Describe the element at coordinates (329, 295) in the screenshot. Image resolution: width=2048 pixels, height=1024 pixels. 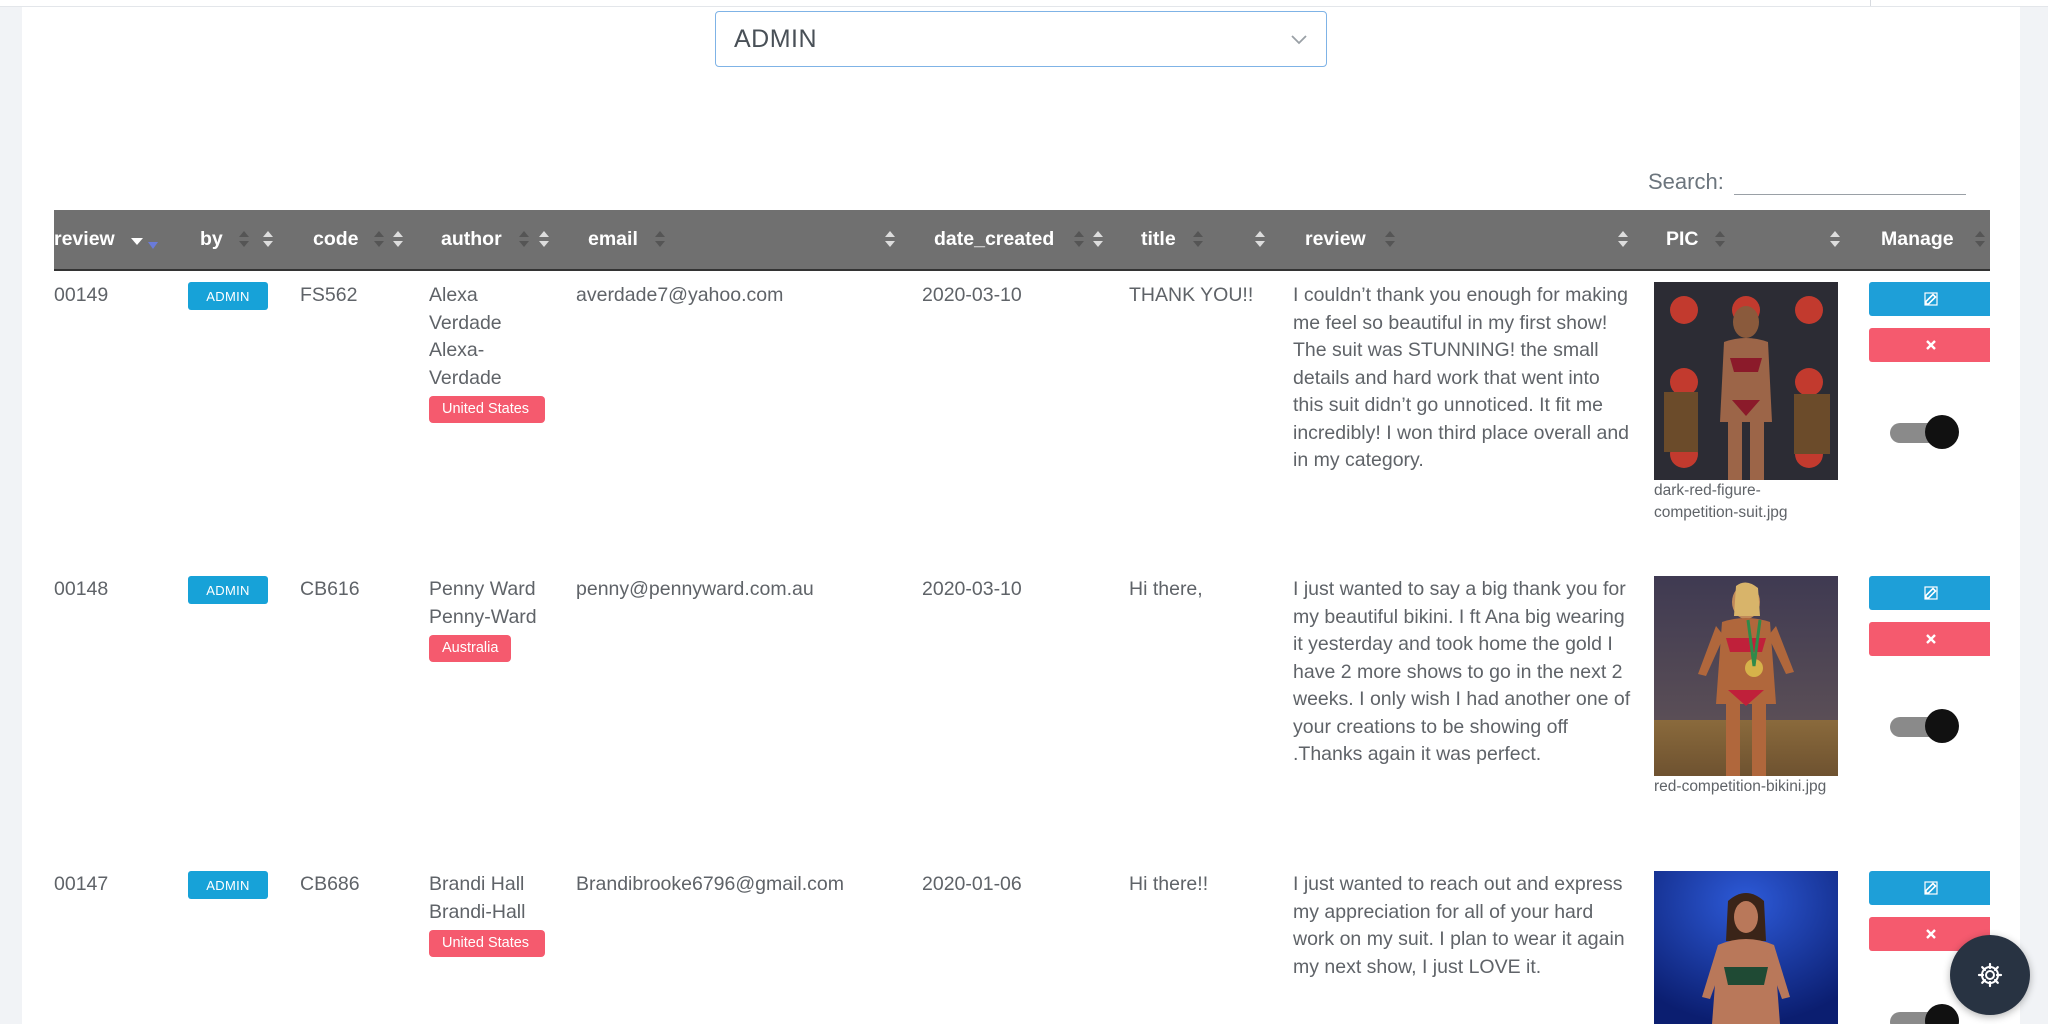
I see `code-cell: FS562` at that location.